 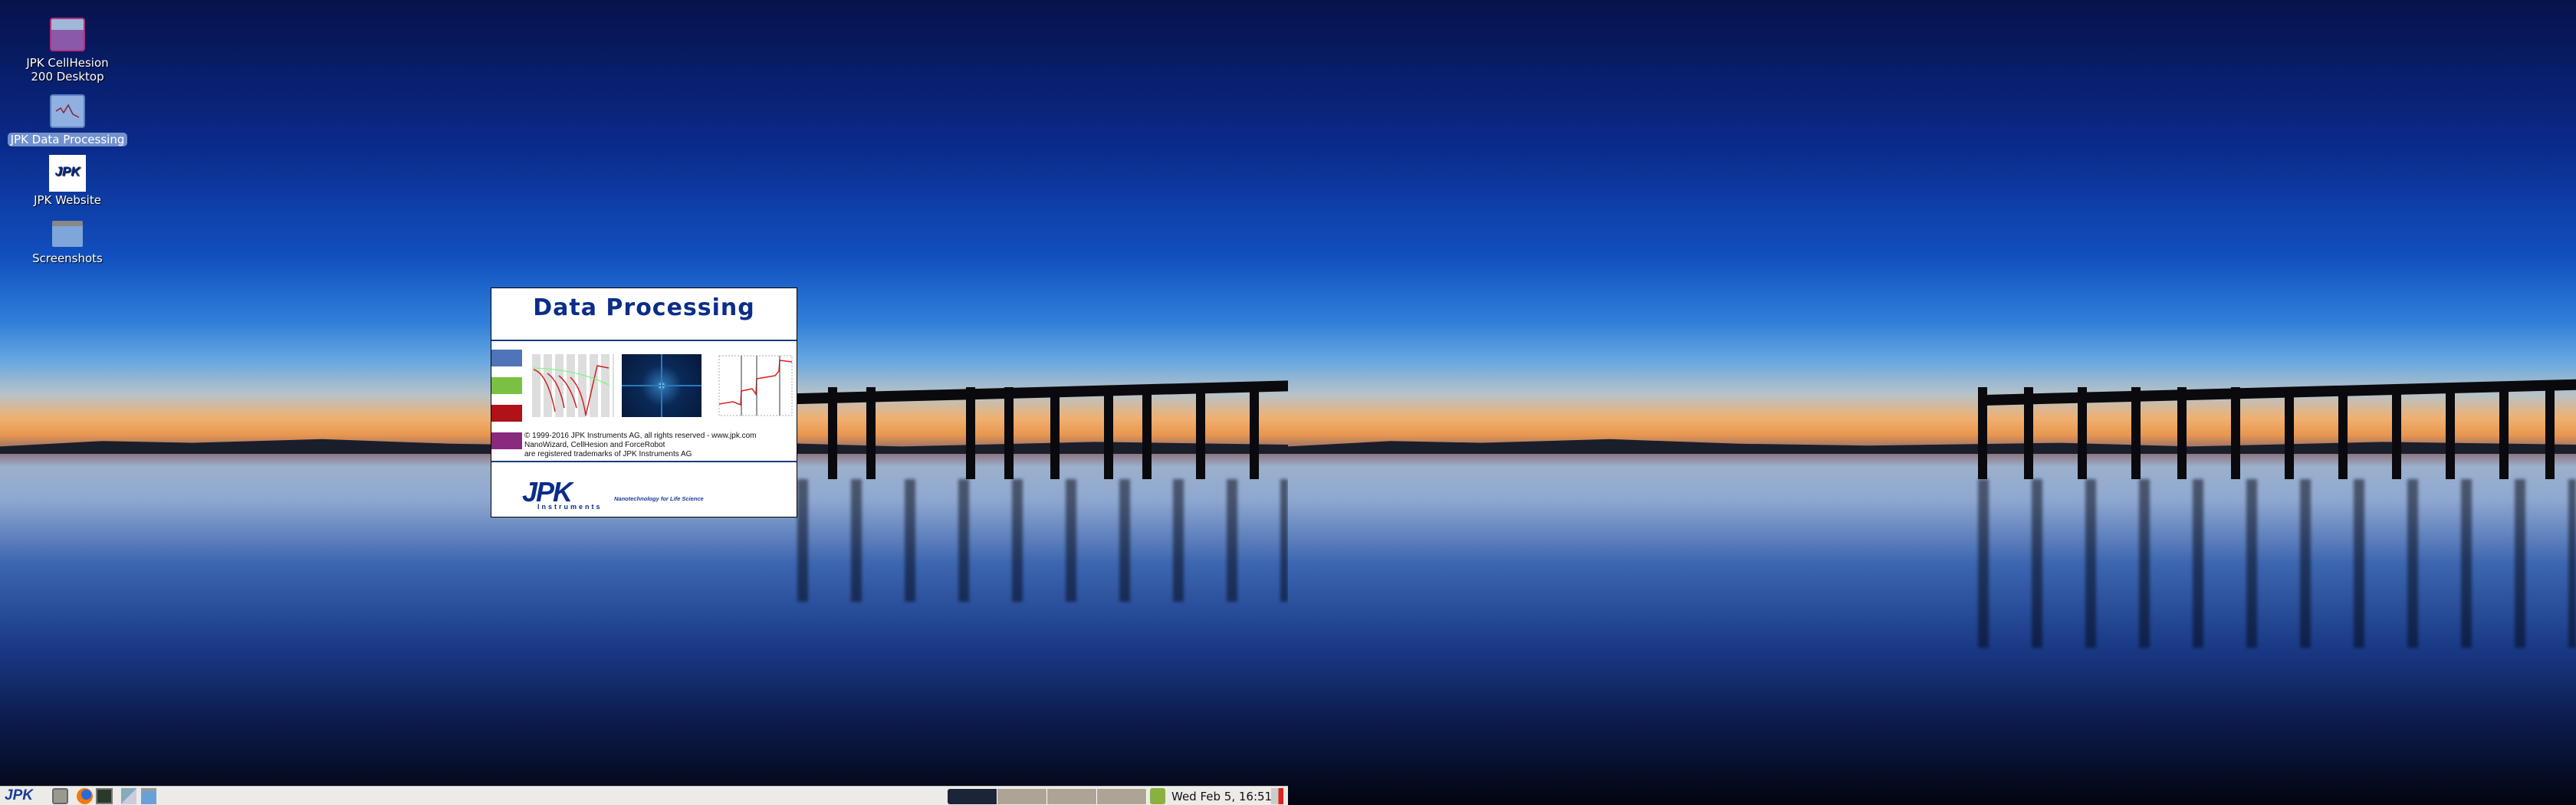 What do you see at coordinates (570, 507) in the screenshot?
I see `jpk-logo-subtitle: Instruments` at bounding box center [570, 507].